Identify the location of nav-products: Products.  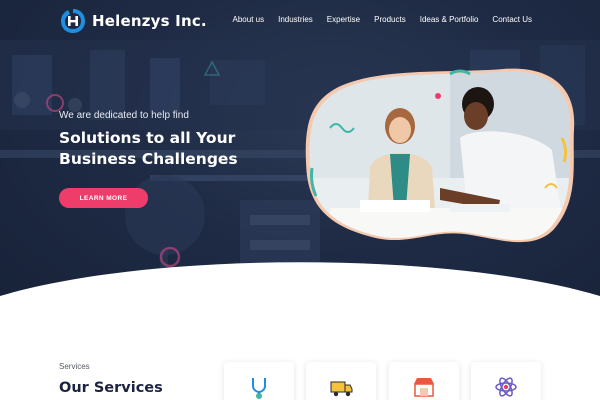
(390, 19).